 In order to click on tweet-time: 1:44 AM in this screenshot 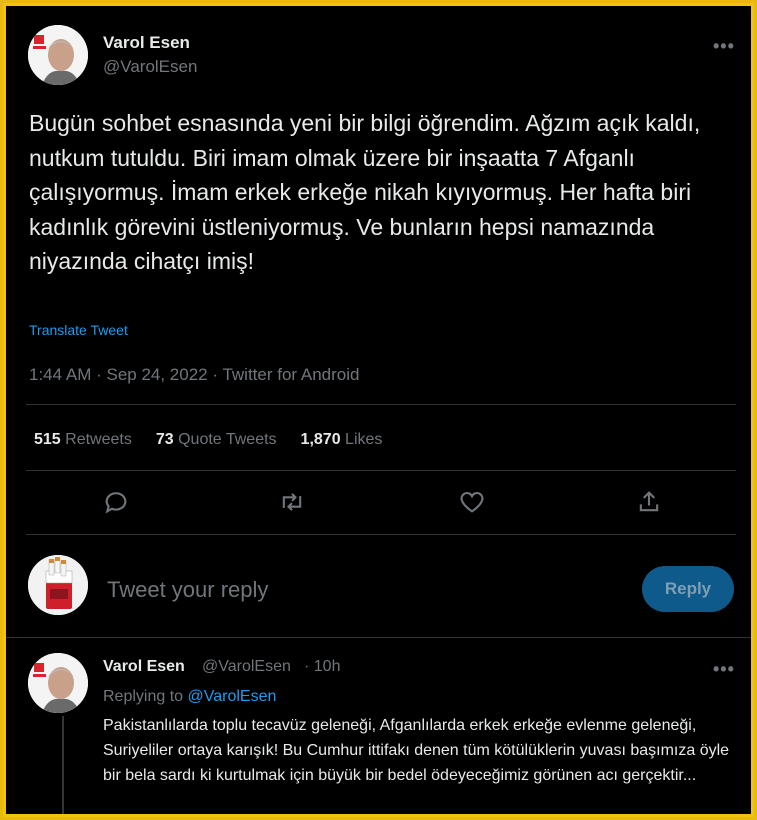, I will do `click(60, 374)`.